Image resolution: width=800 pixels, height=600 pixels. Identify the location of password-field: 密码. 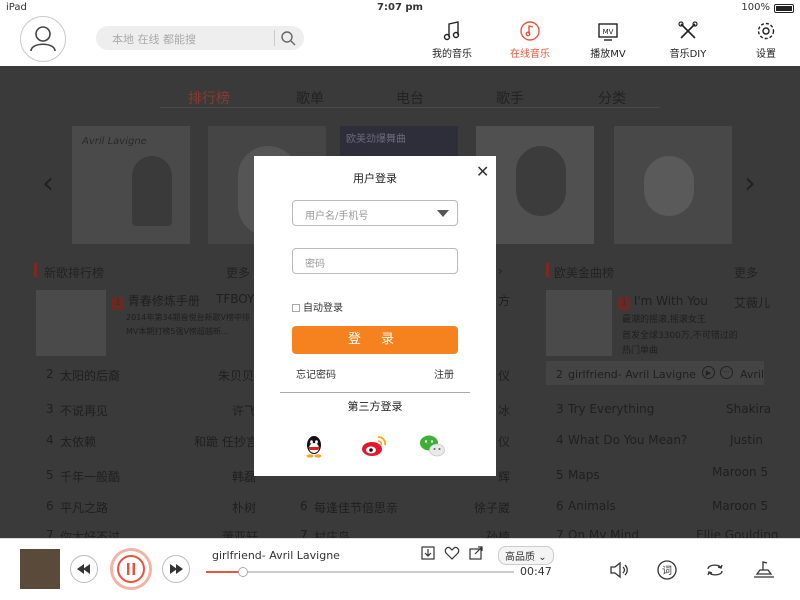
(375, 261).